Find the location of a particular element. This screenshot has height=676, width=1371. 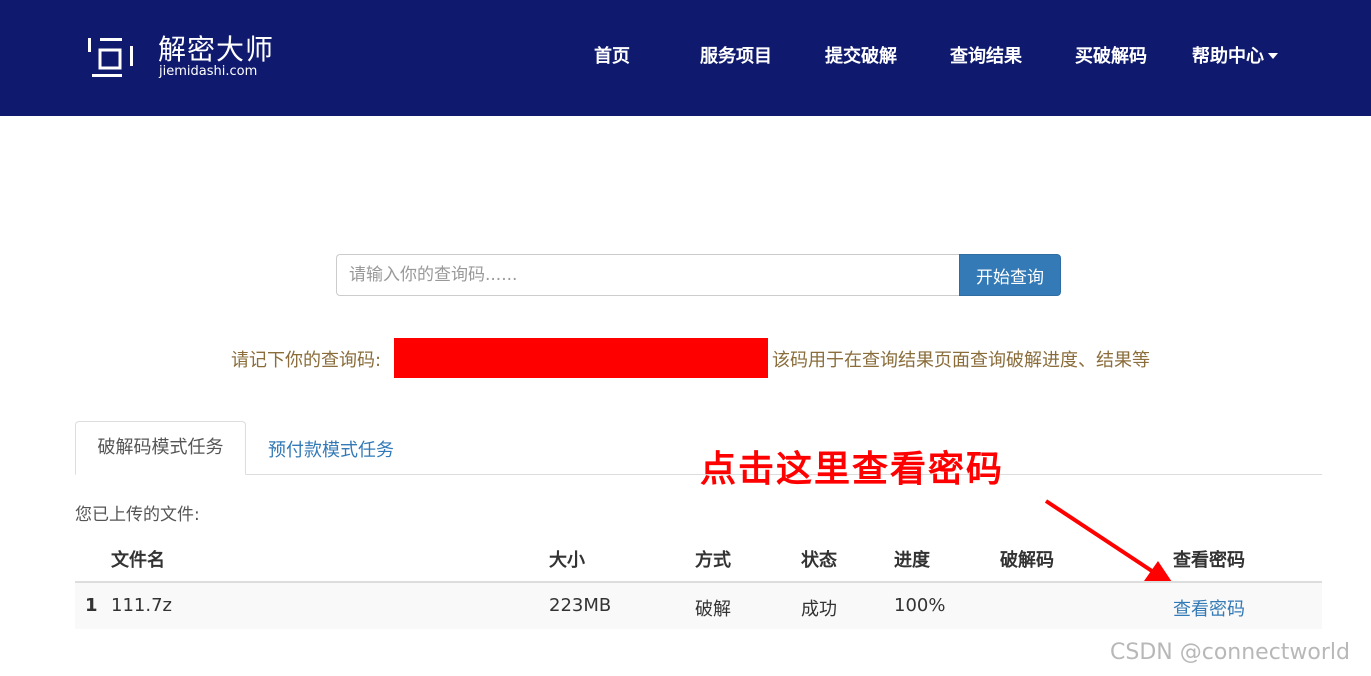

column-header-crack-code: 破解码 is located at coordinates (1027, 560).